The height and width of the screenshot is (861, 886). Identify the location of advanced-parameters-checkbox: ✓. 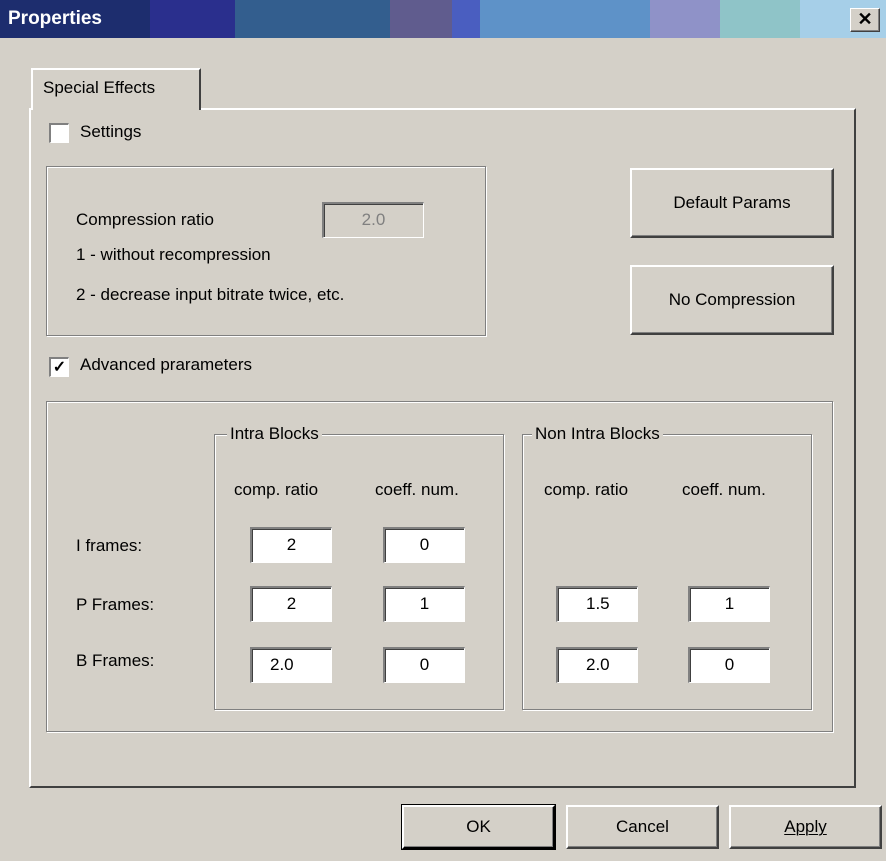
(59, 367).